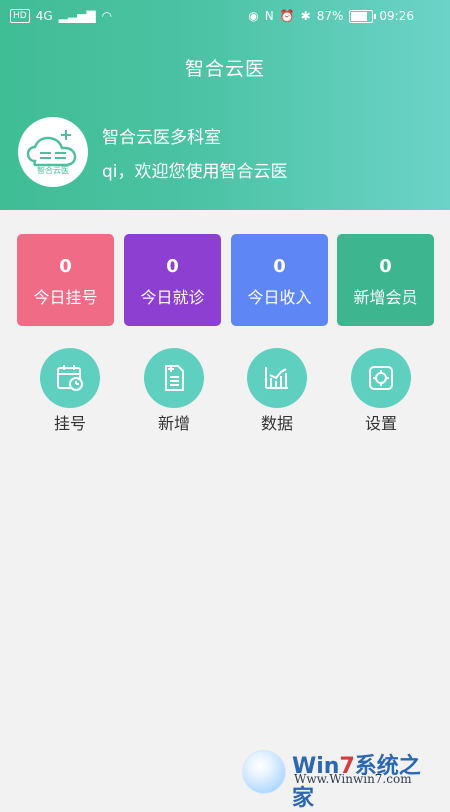  What do you see at coordinates (353, 779) in the screenshot?
I see `watermark-url: Www.Winwin7.com` at bounding box center [353, 779].